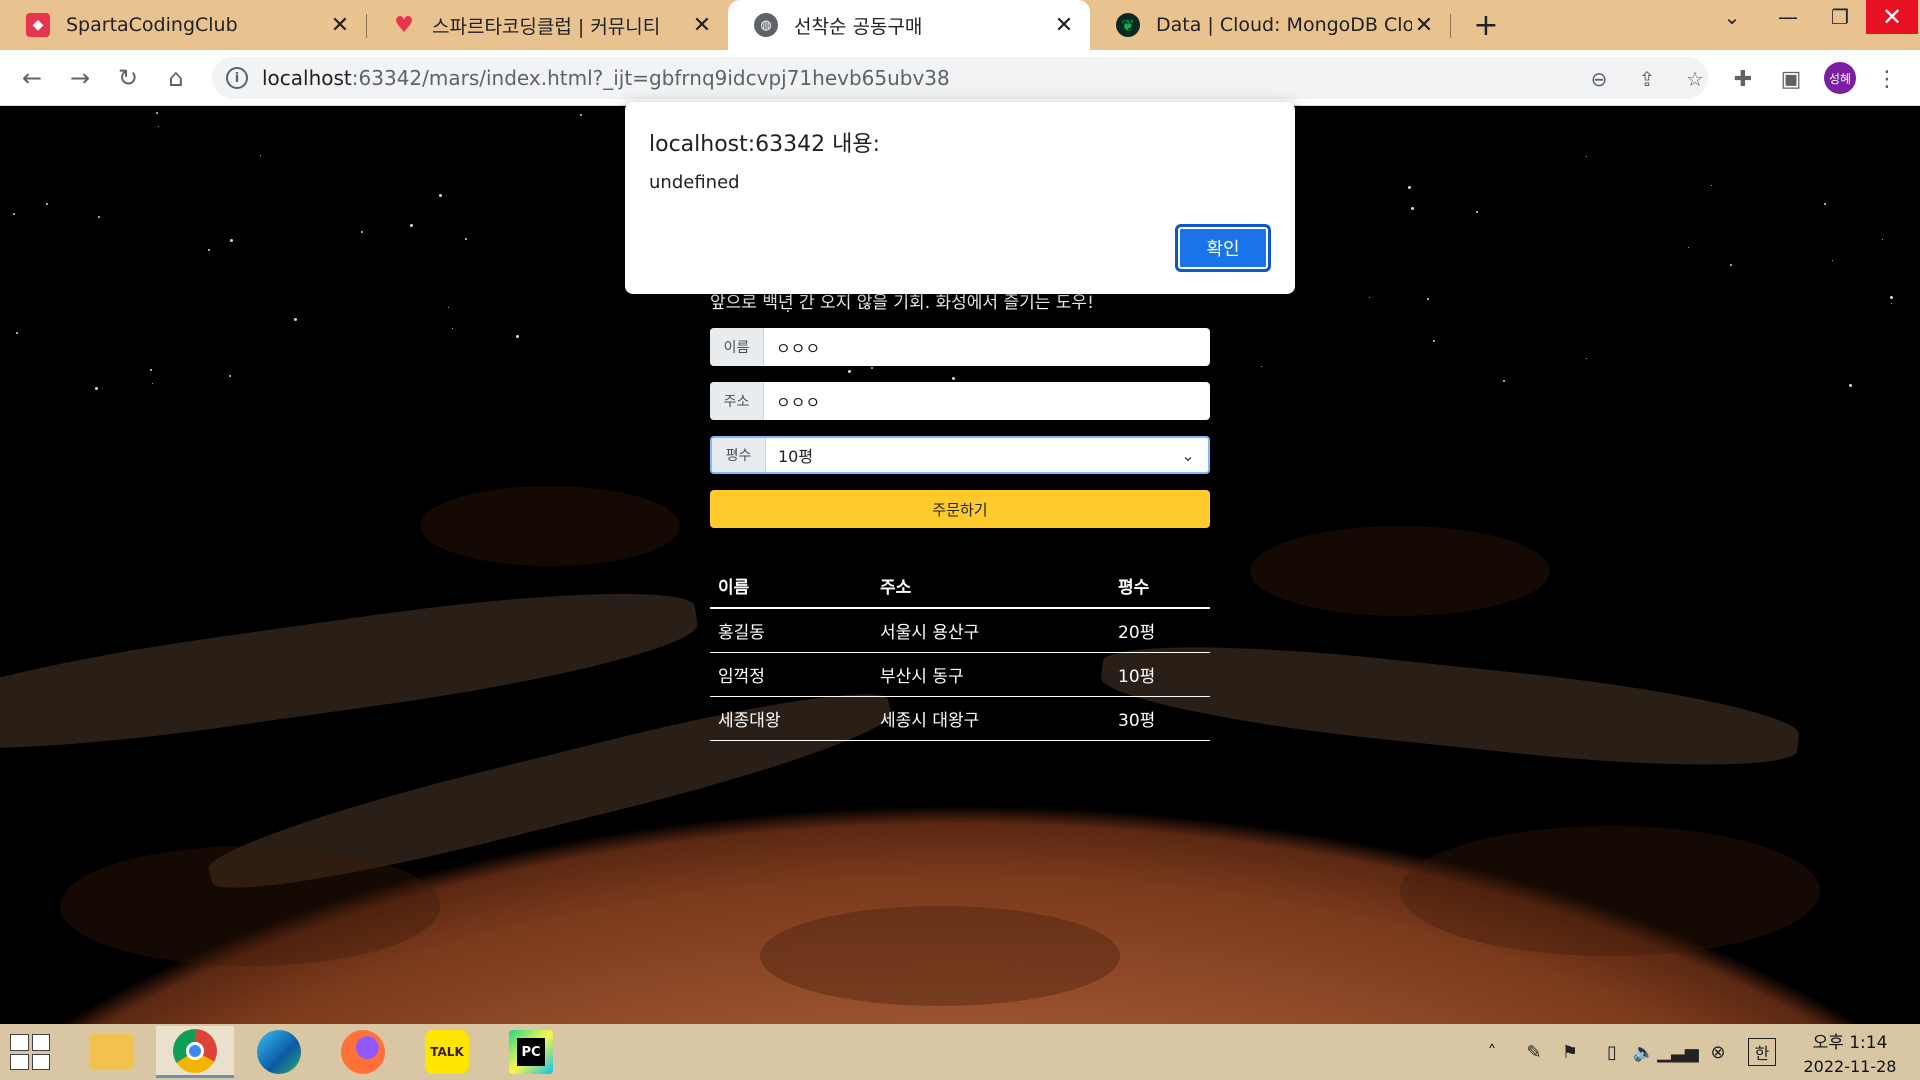  What do you see at coordinates (791, 586) in the screenshot?
I see `column-header-name: 이름` at bounding box center [791, 586].